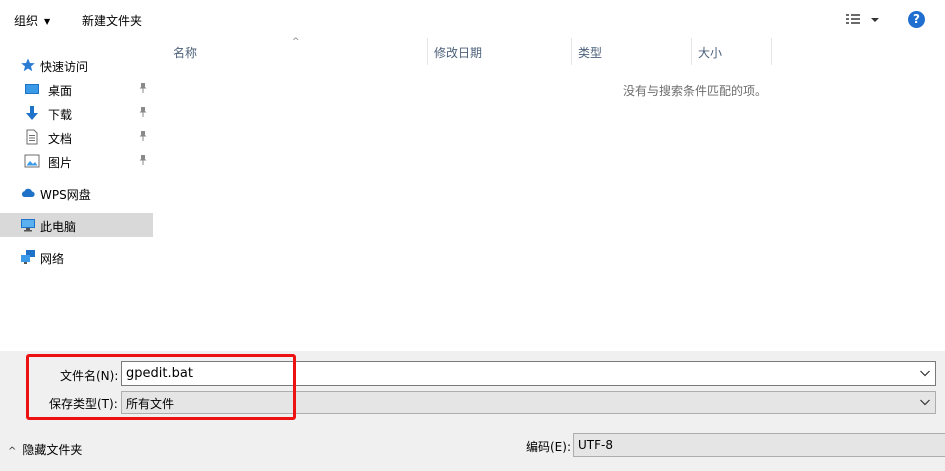 The width and height of the screenshot is (945, 471). I want to click on empty-message: 没有与搜索条件匹配的项。, so click(694, 91).